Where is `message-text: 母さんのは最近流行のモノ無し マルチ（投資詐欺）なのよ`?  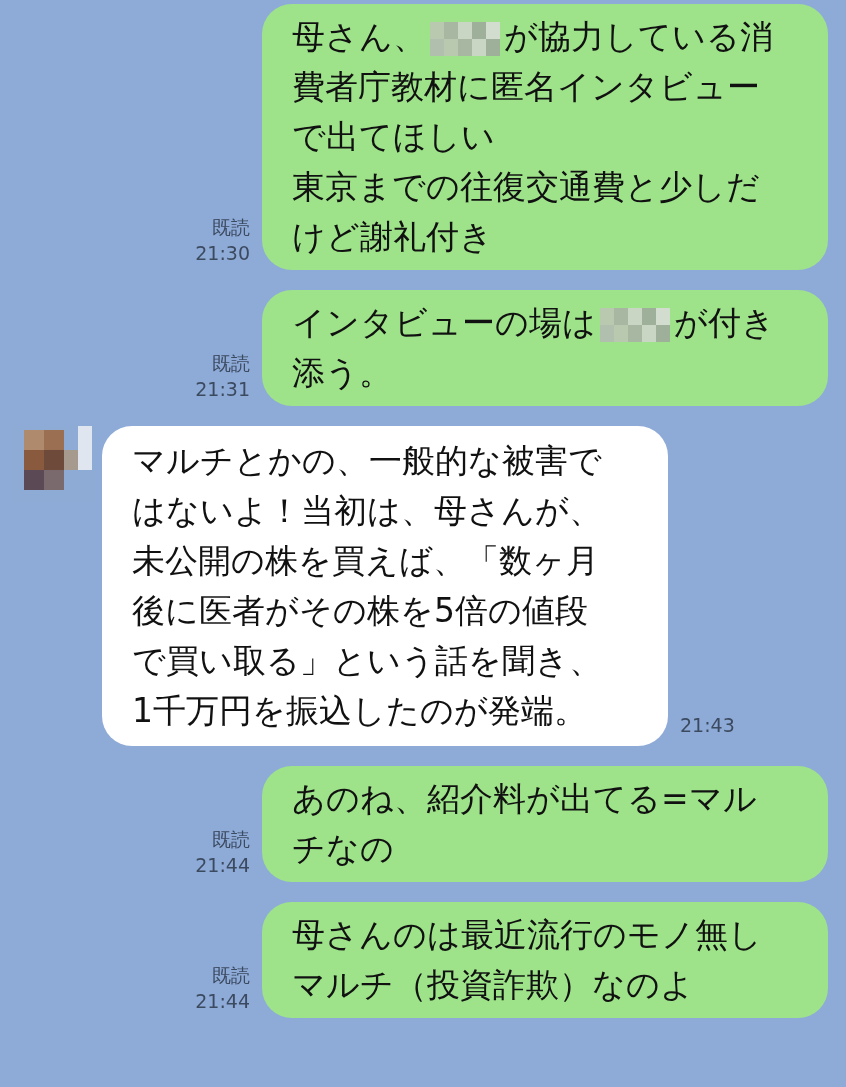
message-text: 母さんのは最近流行のモノ無し マルチ（投資詐欺）なのよ is located at coordinates (527, 960).